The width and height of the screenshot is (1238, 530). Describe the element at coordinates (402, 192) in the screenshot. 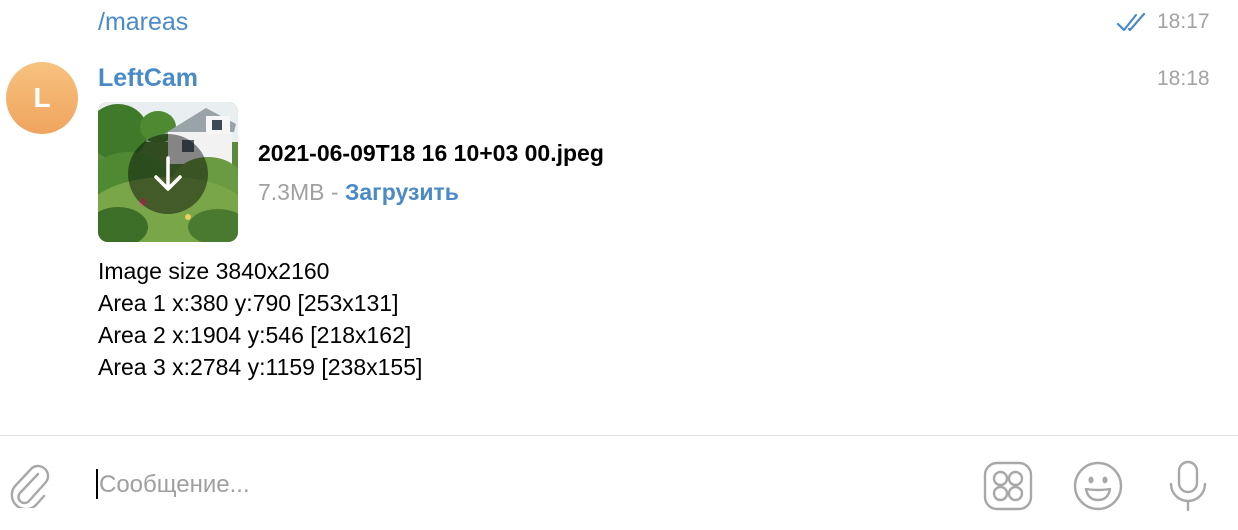

I see `download-link: Загрузить` at that location.